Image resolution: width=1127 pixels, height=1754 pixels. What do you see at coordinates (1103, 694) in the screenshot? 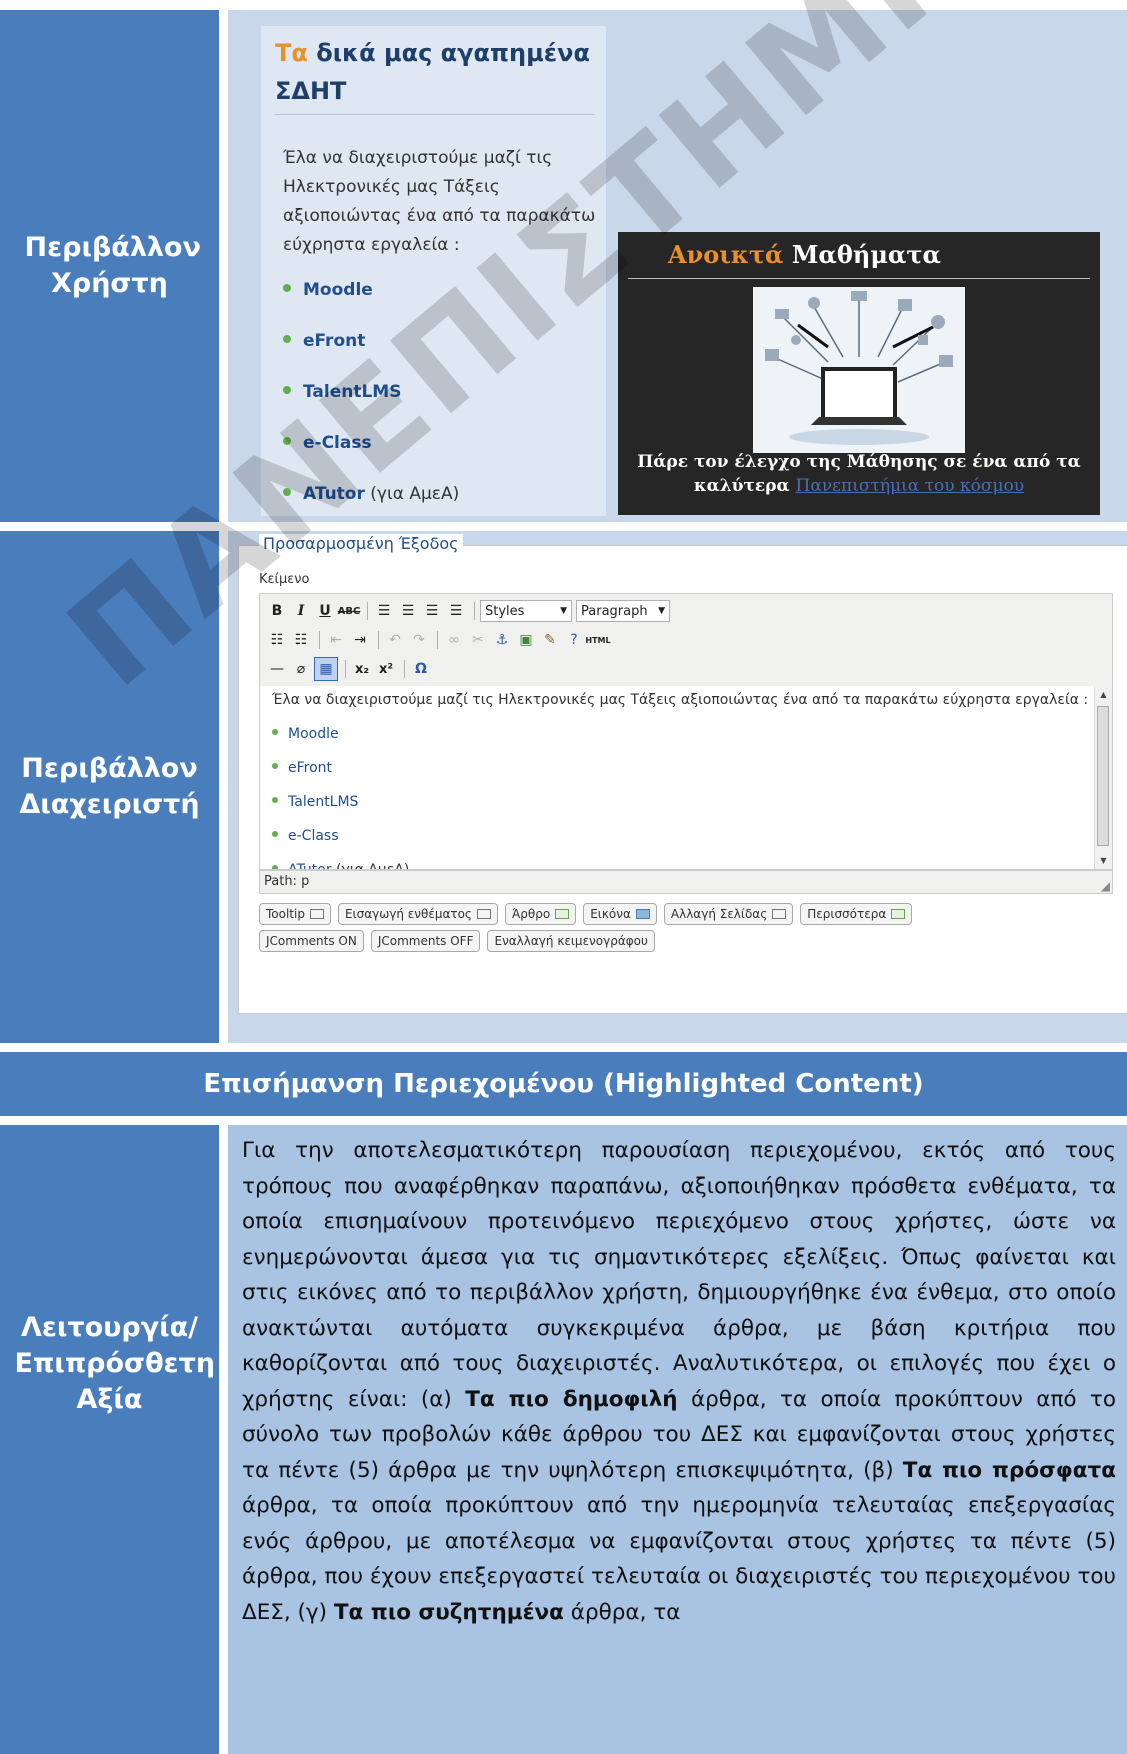
I see `scroll-up-icon: ▲` at bounding box center [1103, 694].